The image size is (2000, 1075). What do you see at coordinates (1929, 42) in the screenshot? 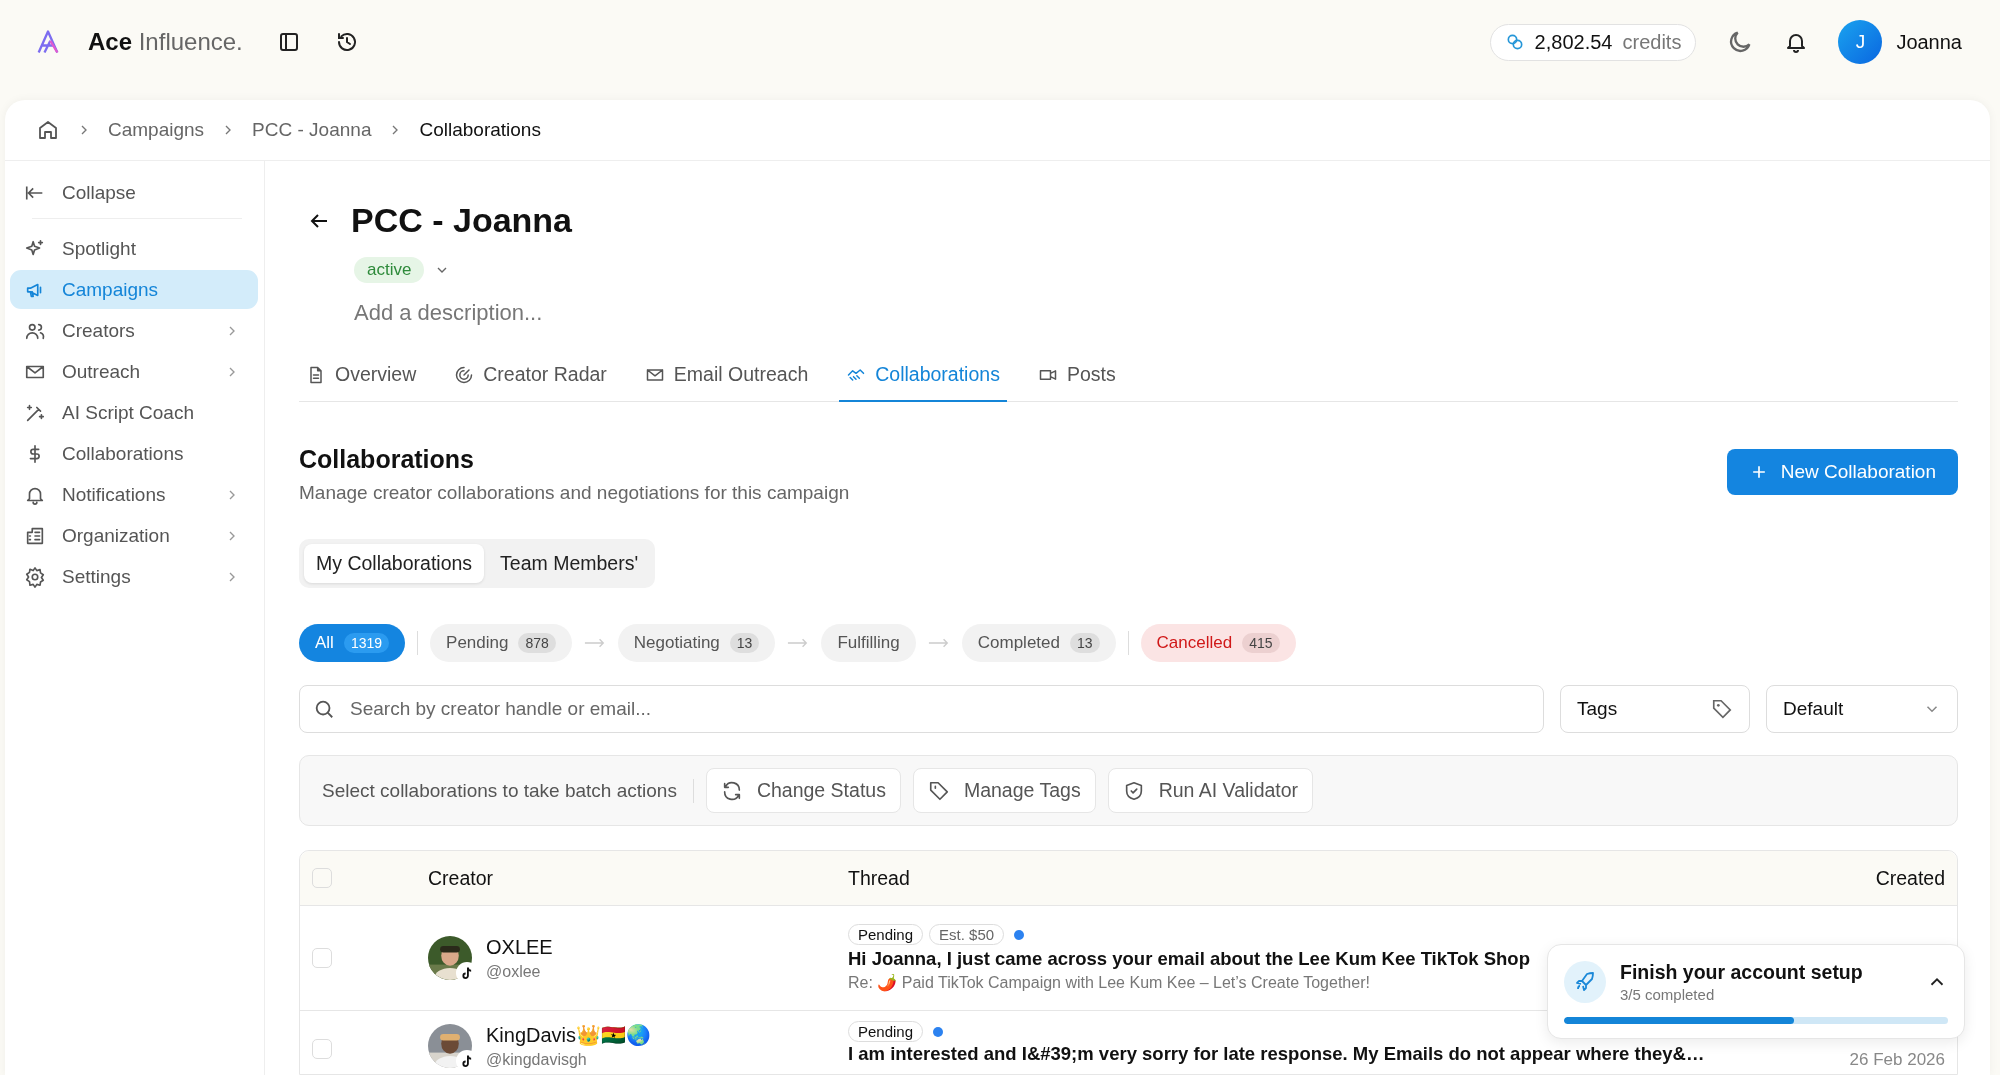
I see `user-name: Joanna` at bounding box center [1929, 42].